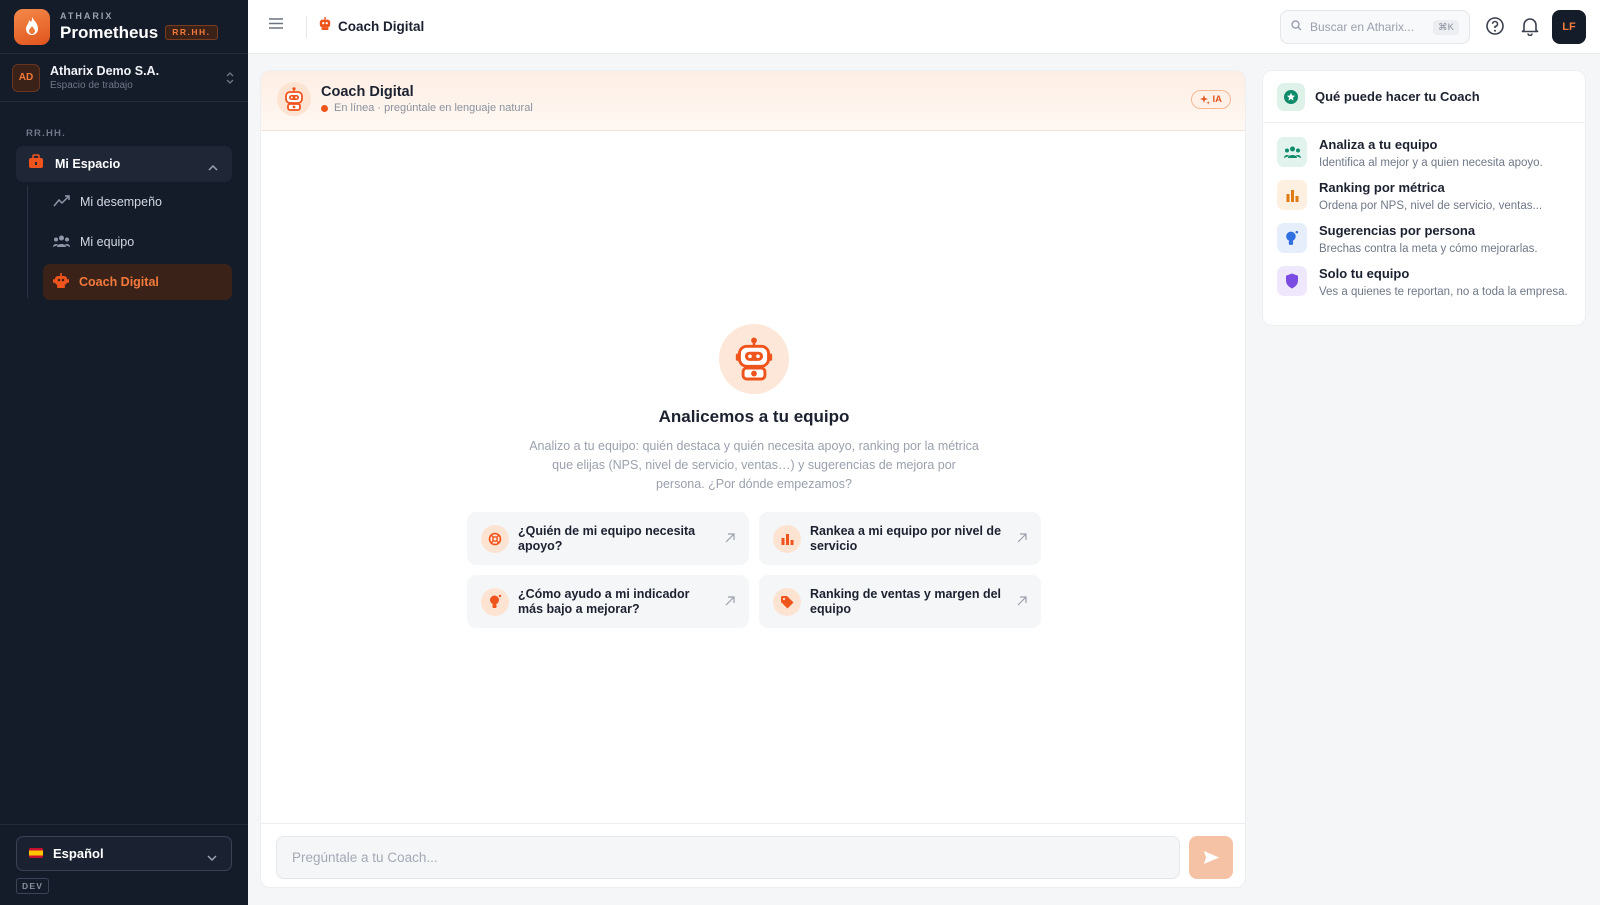 The height and width of the screenshot is (905, 1600). Describe the element at coordinates (213, 167) in the screenshot. I see `chevron-up-icon` at that location.